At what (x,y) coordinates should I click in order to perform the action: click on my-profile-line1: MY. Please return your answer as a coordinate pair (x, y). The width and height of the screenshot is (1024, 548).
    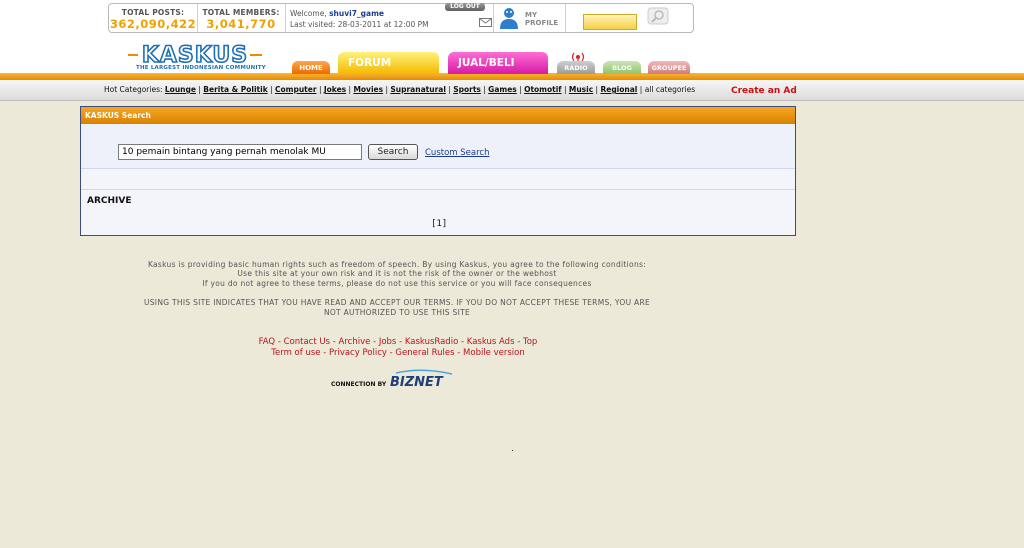
    Looking at the image, I should click on (531, 15).